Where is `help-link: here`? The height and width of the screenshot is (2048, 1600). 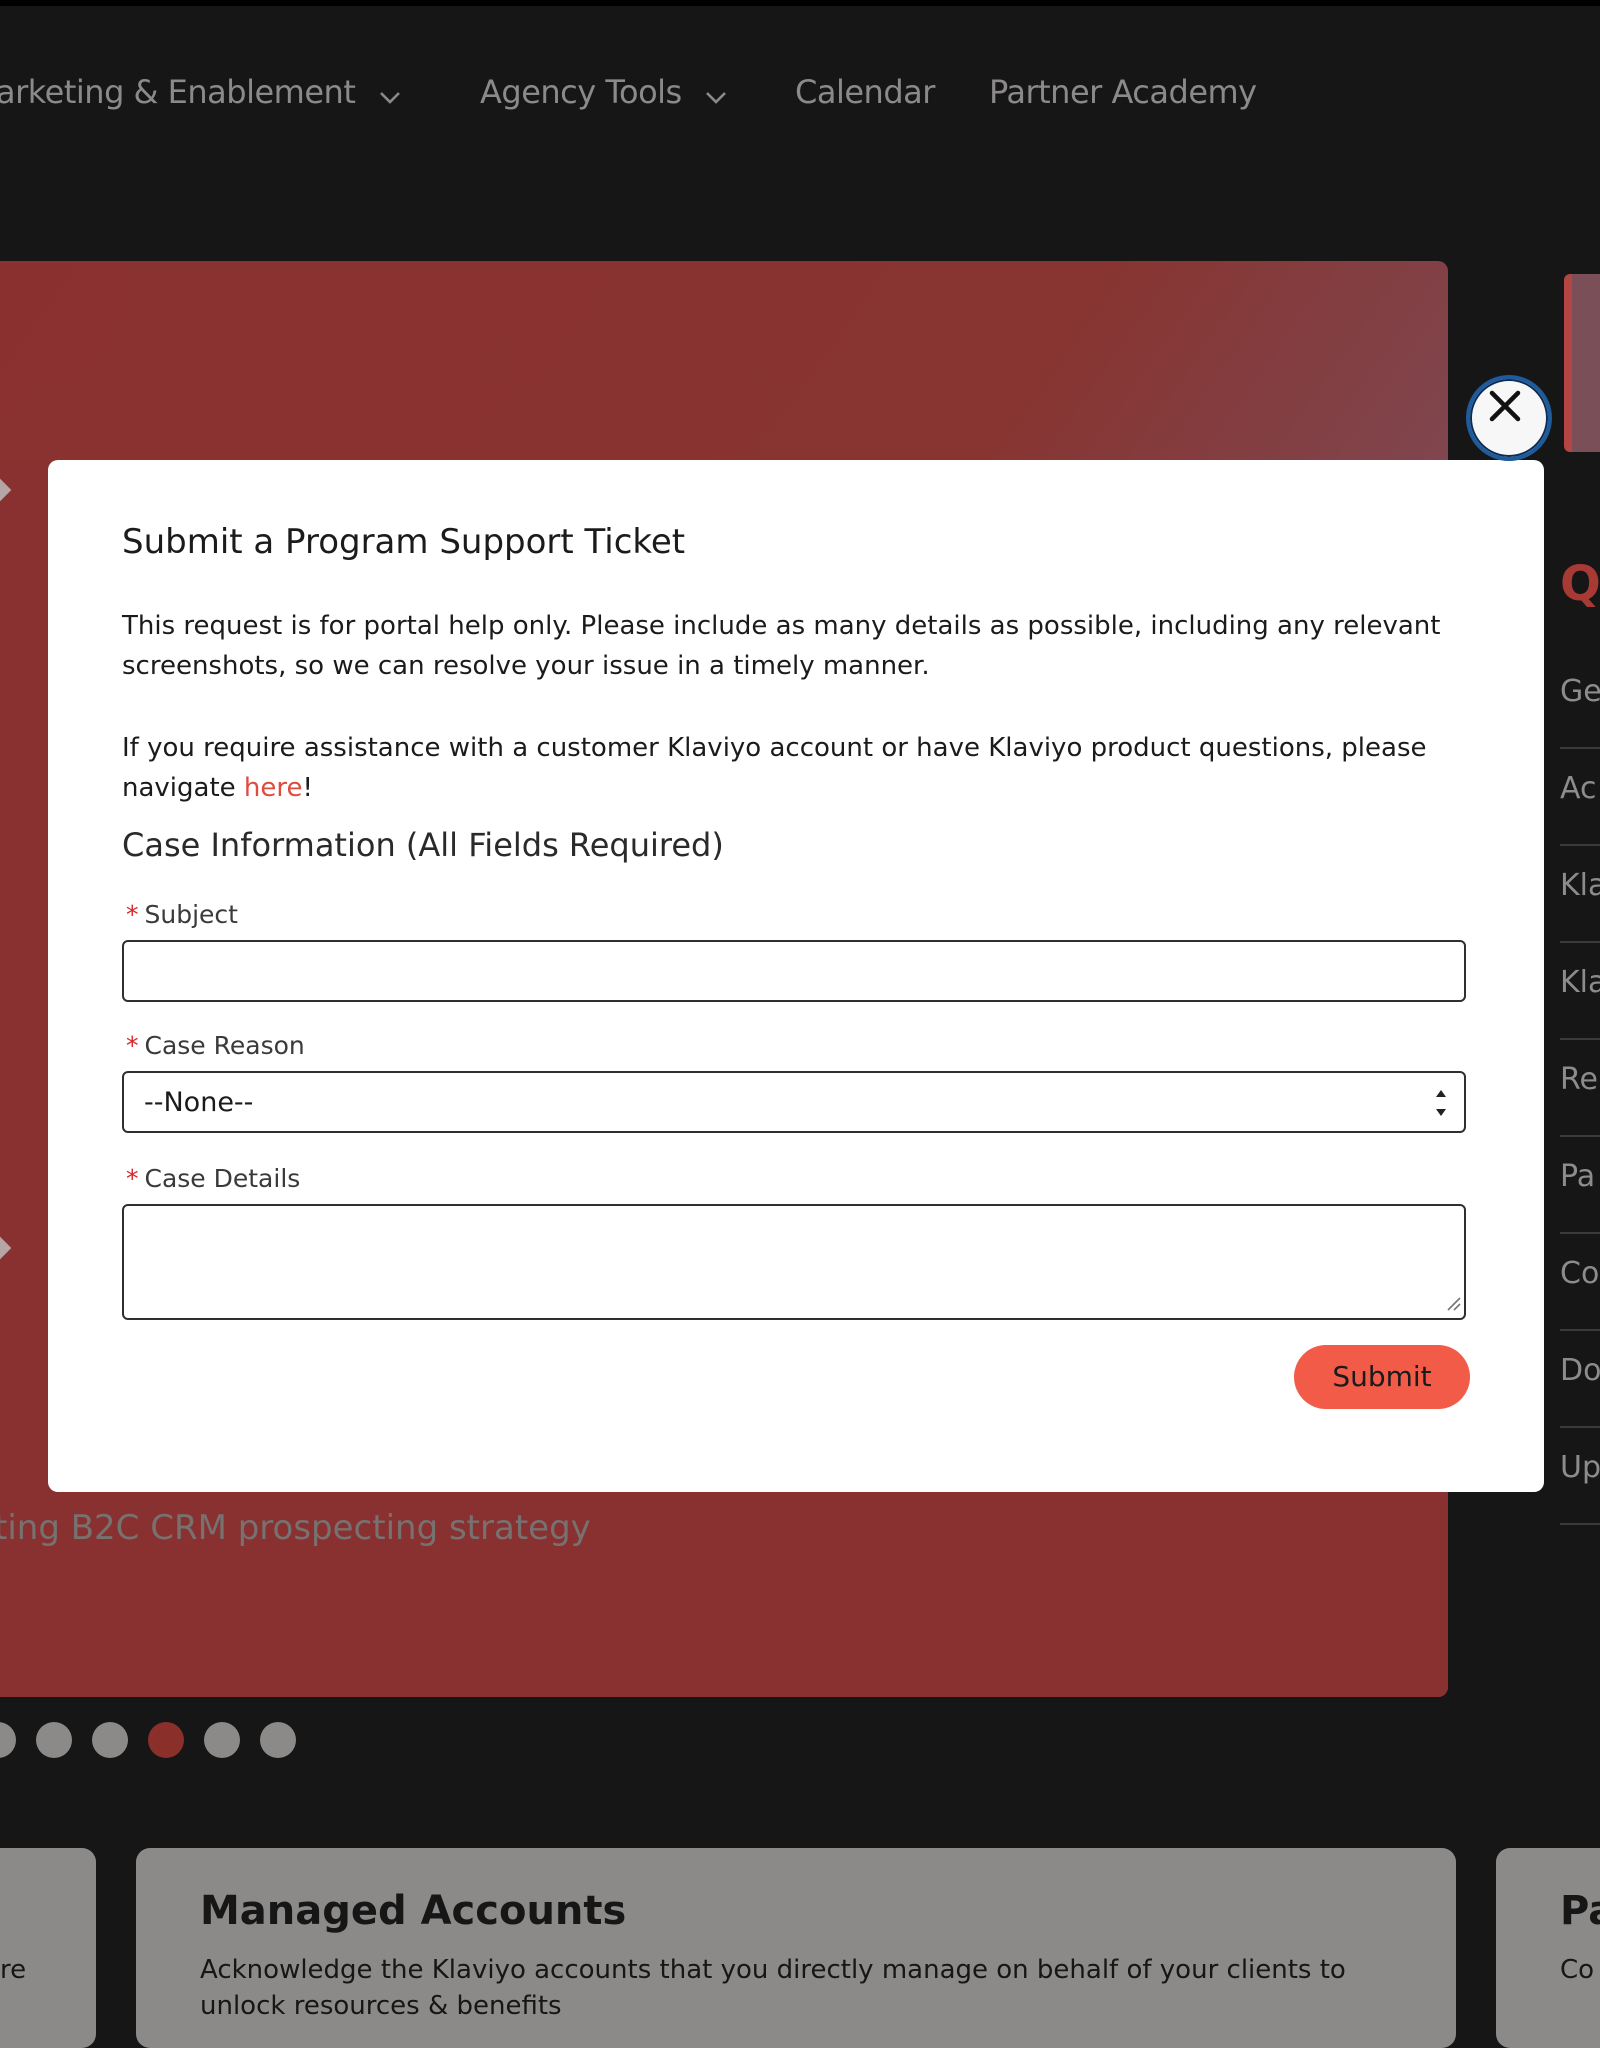 help-link: here is located at coordinates (273, 788).